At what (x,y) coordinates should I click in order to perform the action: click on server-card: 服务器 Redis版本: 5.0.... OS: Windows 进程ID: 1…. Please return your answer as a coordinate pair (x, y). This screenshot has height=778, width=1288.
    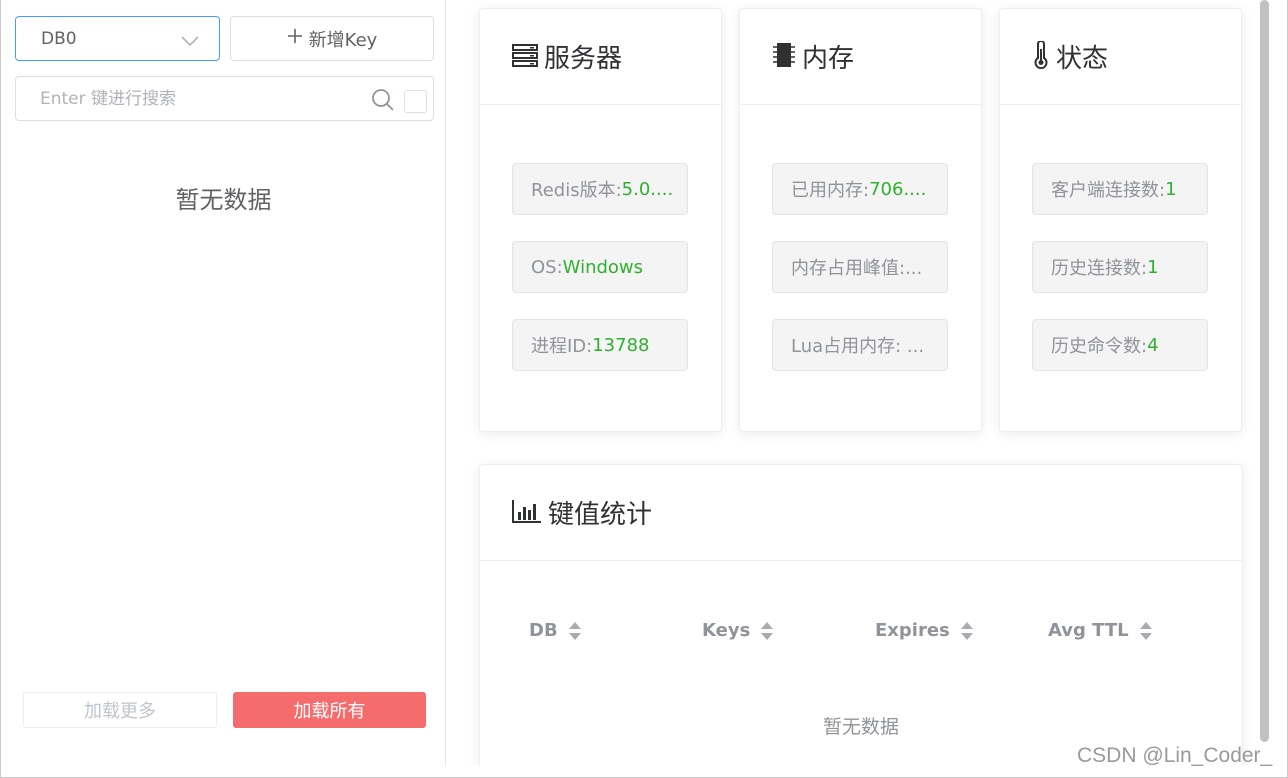
    Looking at the image, I should click on (600, 220).